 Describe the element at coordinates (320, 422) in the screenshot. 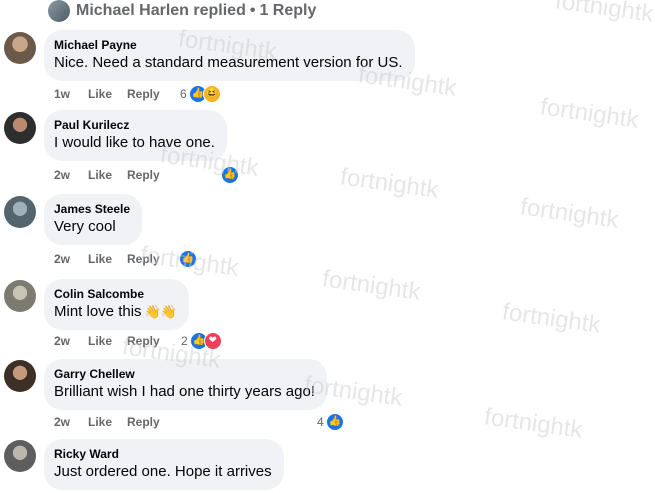

I see `reaction-count: 4` at that location.